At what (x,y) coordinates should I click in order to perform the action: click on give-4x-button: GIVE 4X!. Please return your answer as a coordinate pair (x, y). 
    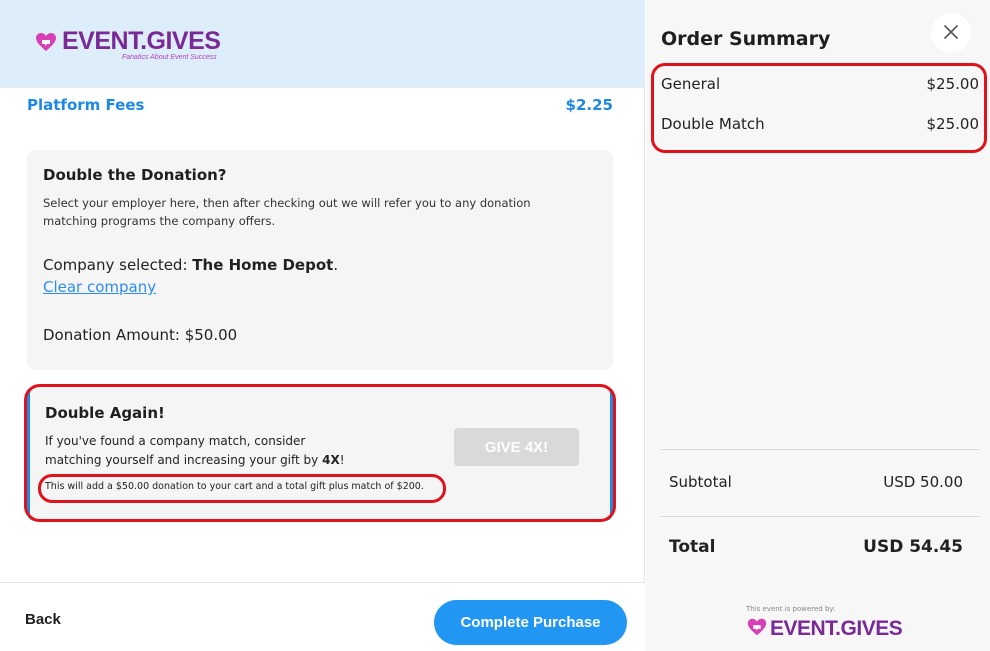
    Looking at the image, I should click on (516, 447).